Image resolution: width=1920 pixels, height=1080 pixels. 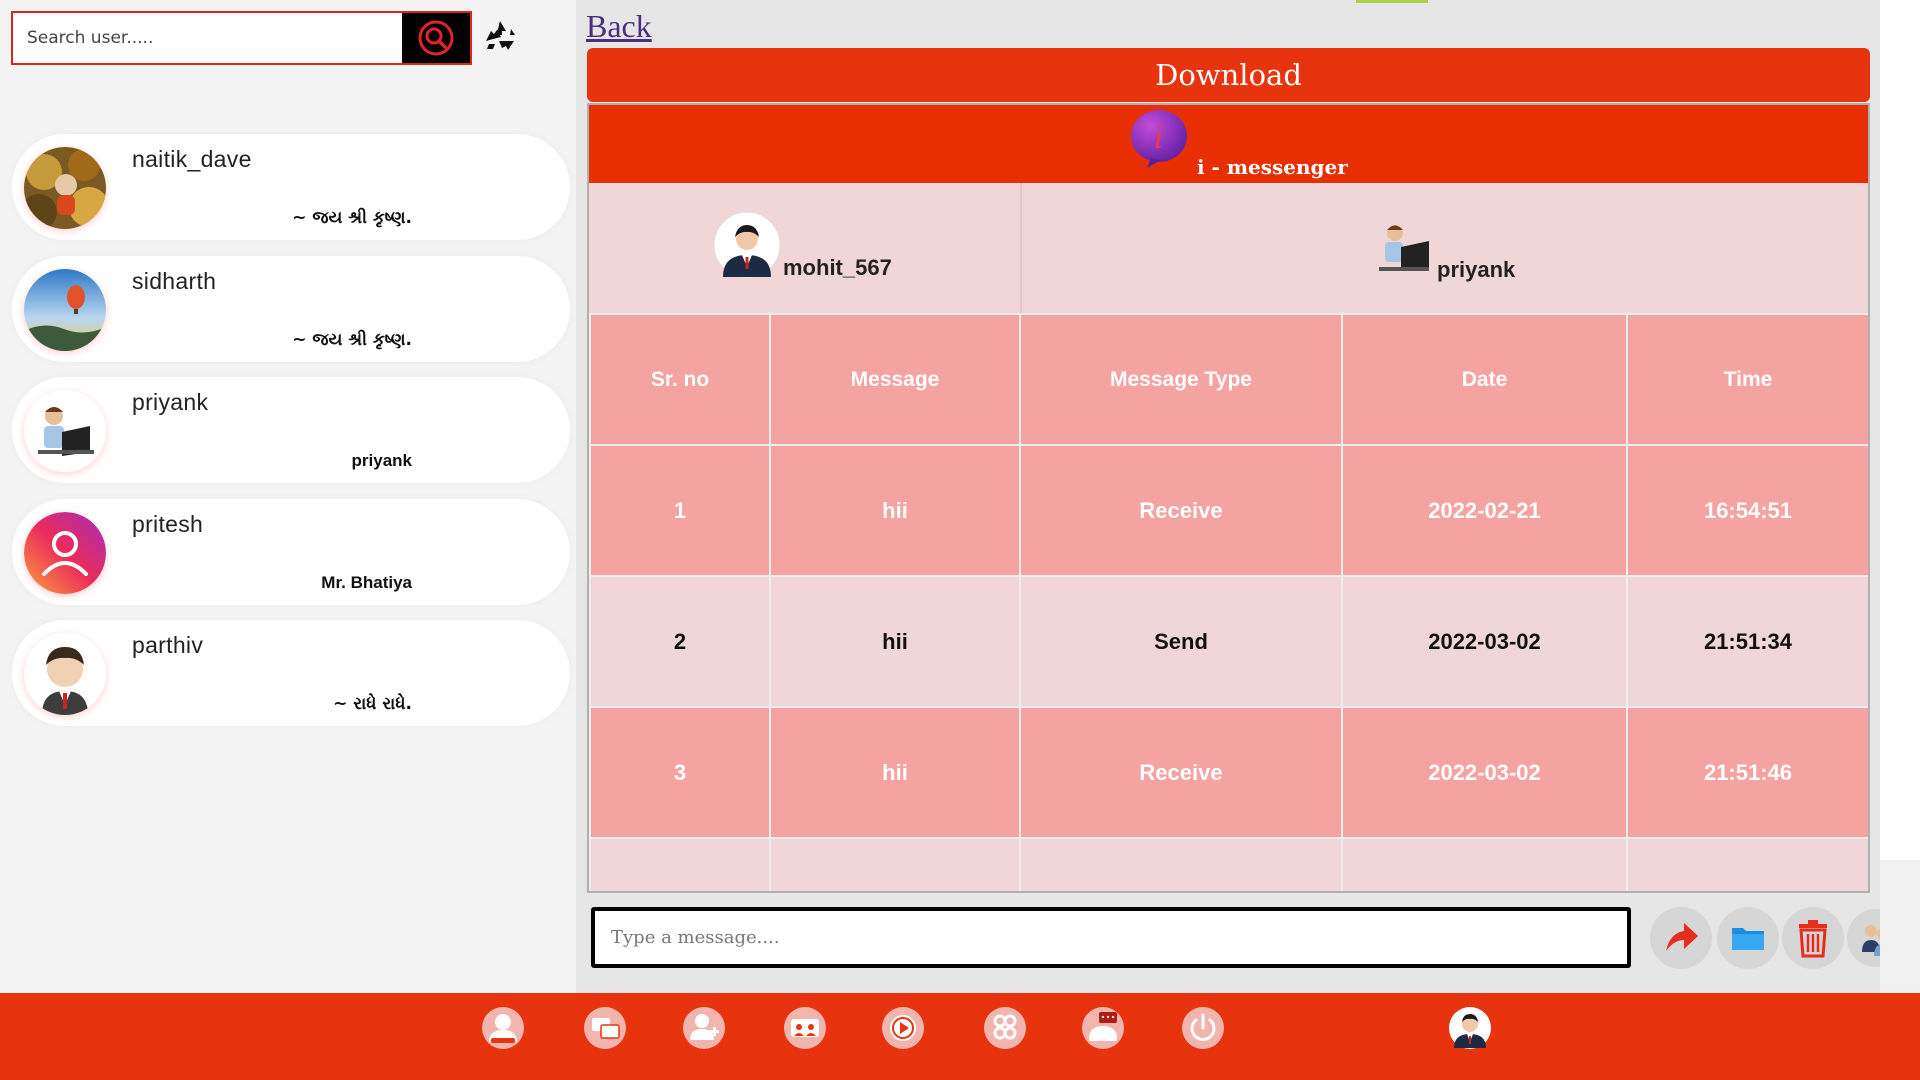 I want to click on column-header: Sr. no, so click(x=680, y=379).